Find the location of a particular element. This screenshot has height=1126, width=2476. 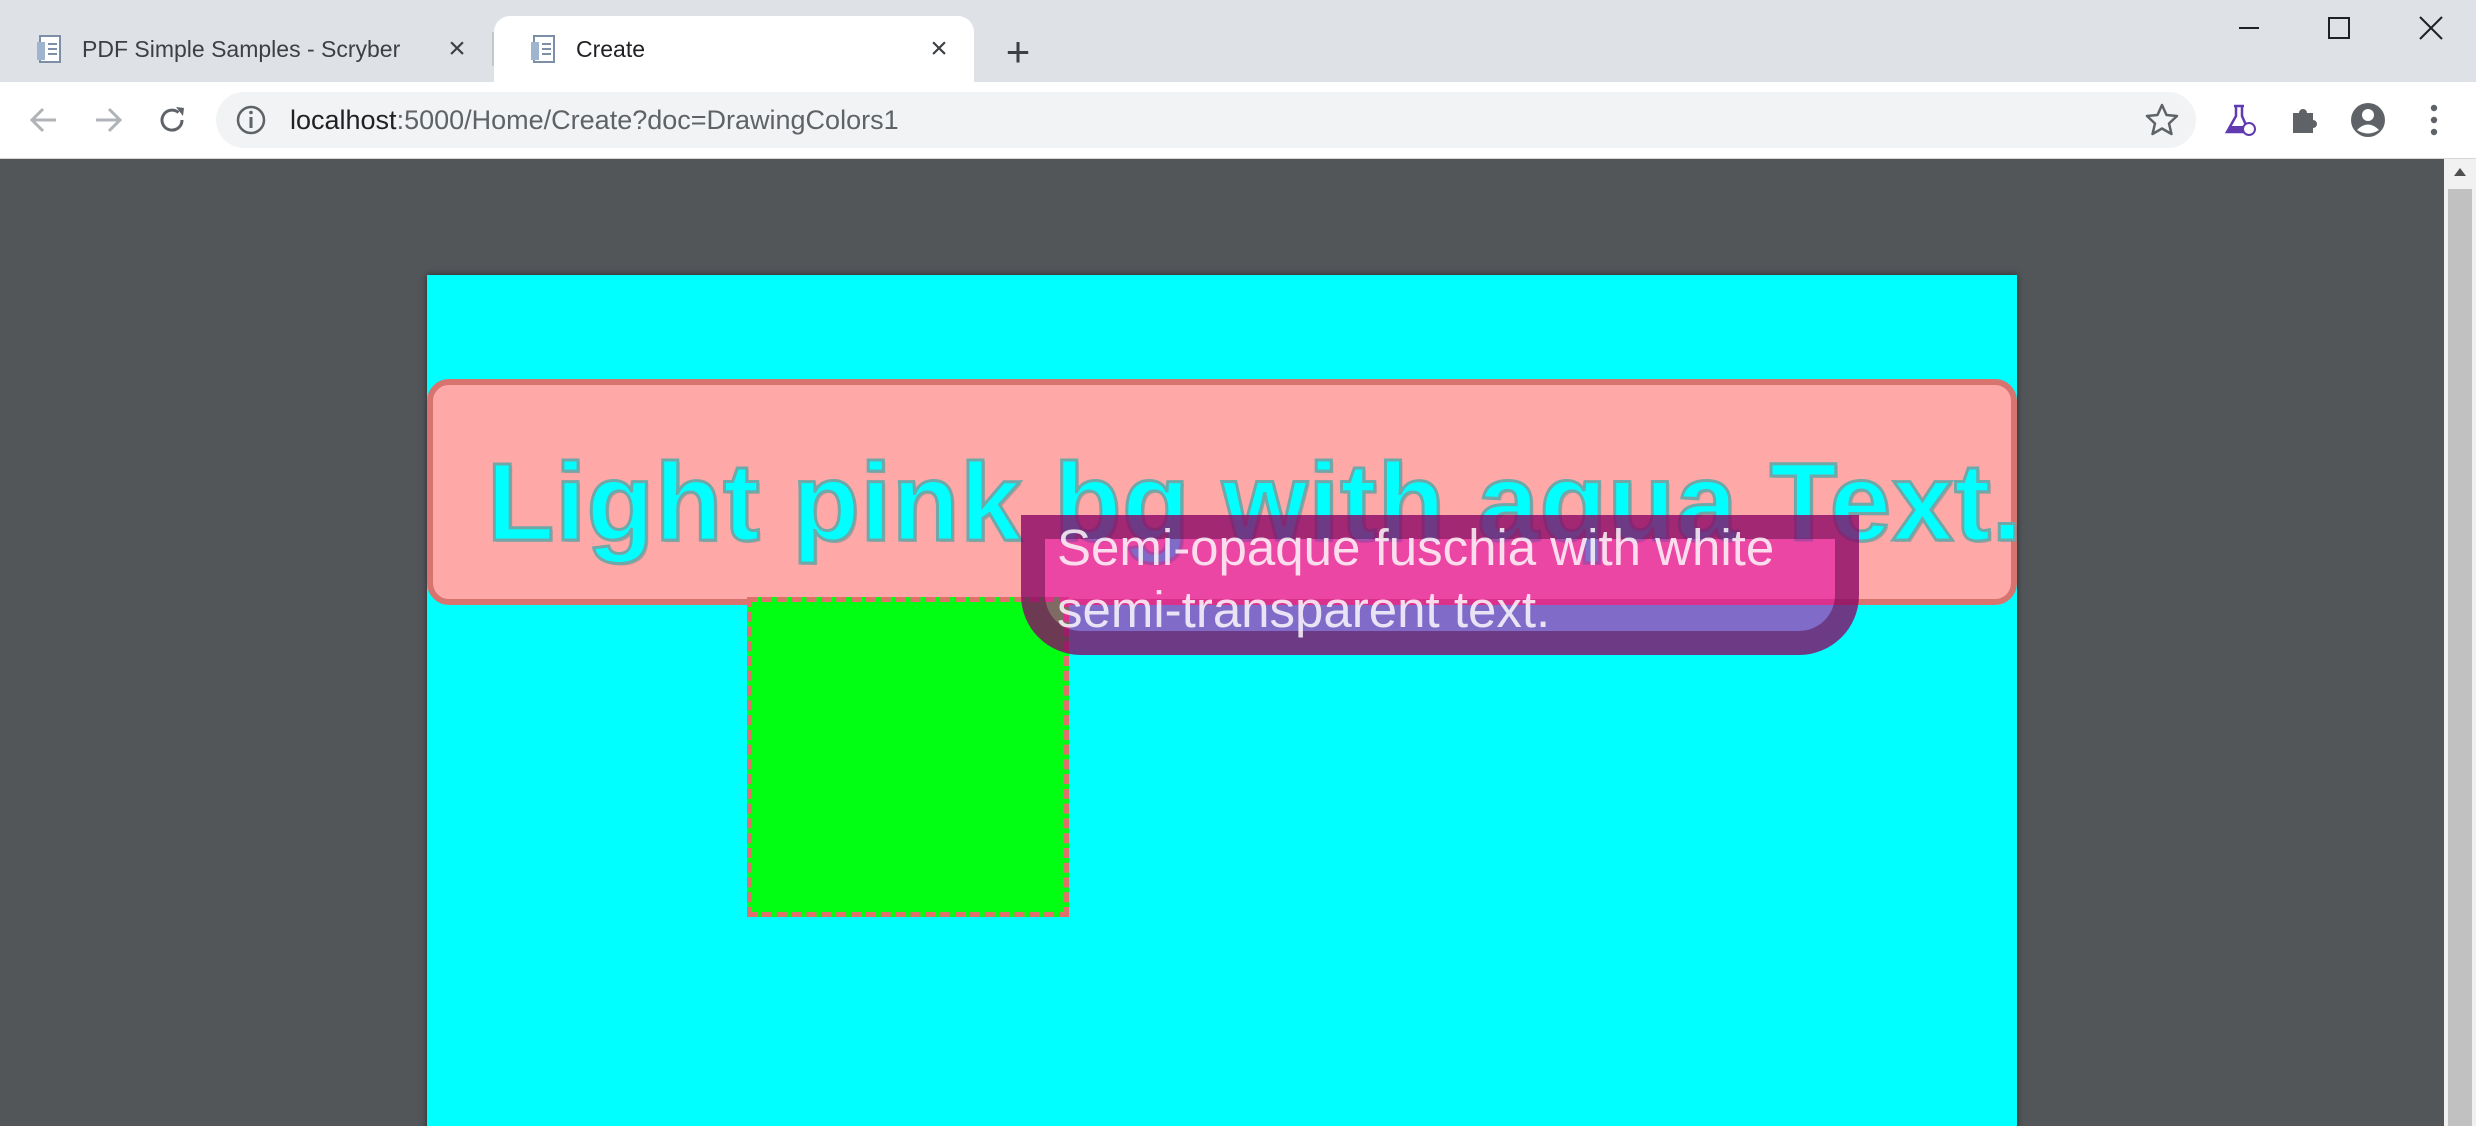

profile-button is located at coordinates (2368, 120).